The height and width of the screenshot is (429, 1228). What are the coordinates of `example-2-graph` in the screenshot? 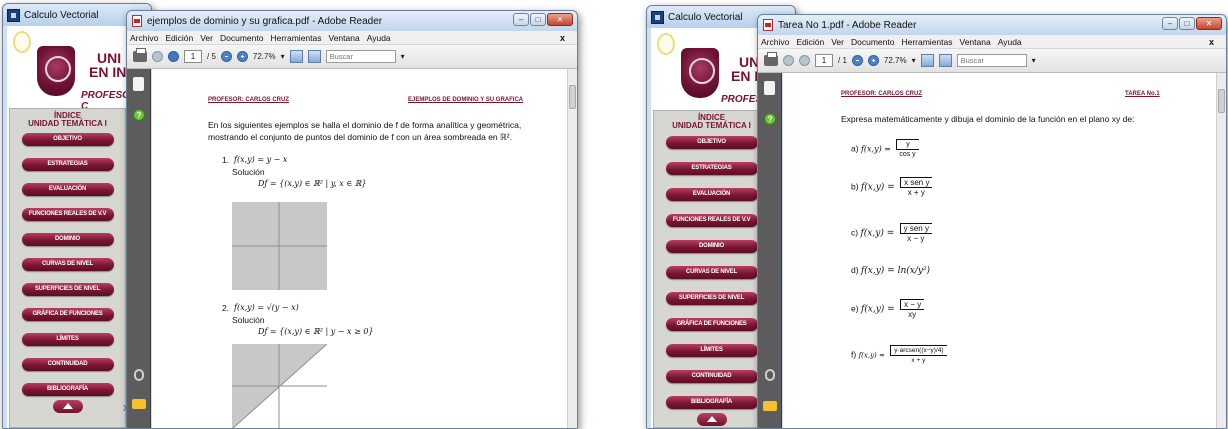 It's located at (279, 386).